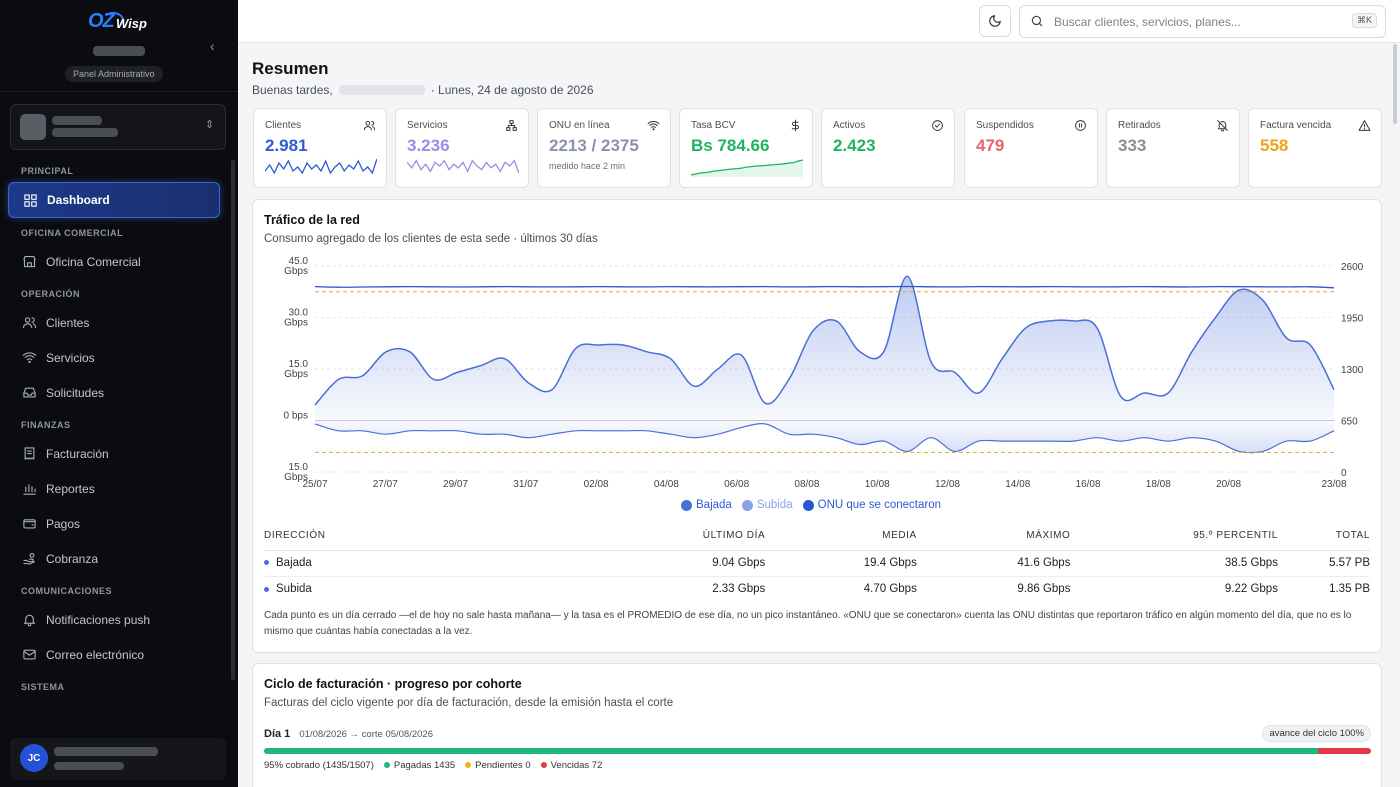 The width and height of the screenshot is (1400, 787). I want to click on current-date: · Lunes, 24 de agosto de 2026, so click(512, 90).